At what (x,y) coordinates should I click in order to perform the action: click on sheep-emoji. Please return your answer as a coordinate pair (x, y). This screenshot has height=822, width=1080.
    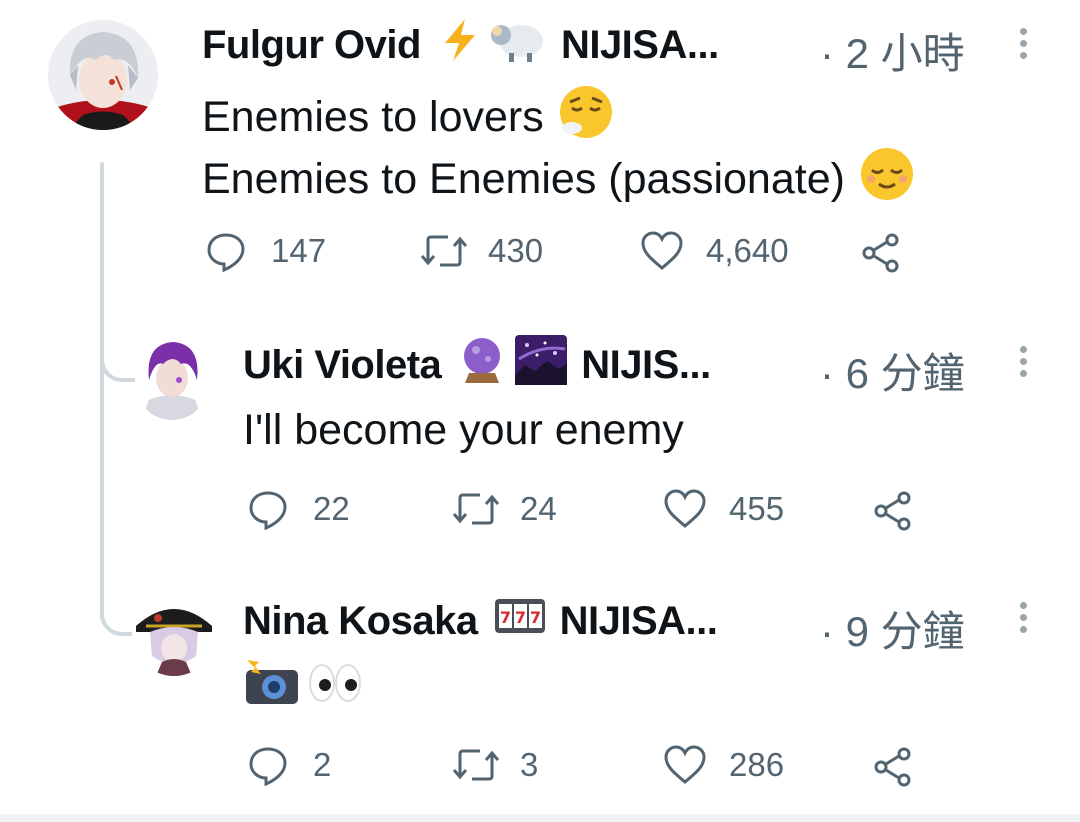
    Looking at the image, I should click on (517, 45).